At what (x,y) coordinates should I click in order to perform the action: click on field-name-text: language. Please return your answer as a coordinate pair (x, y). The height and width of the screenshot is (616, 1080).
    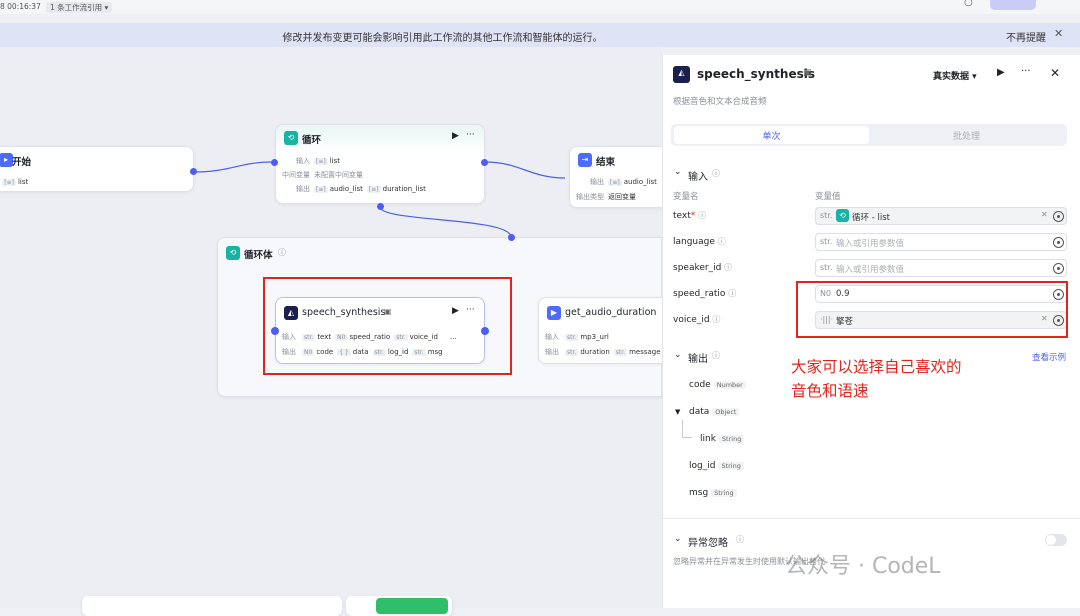
    Looking at the image, I should click on (694, 242).